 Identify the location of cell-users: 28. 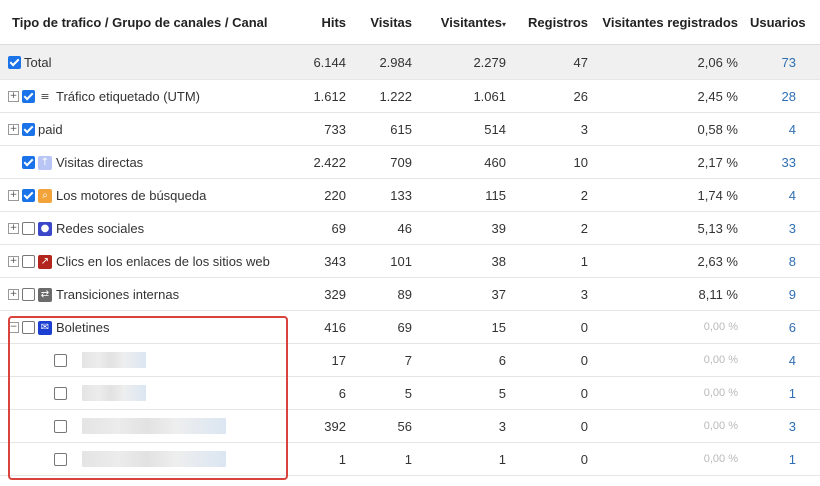
(782, 96).